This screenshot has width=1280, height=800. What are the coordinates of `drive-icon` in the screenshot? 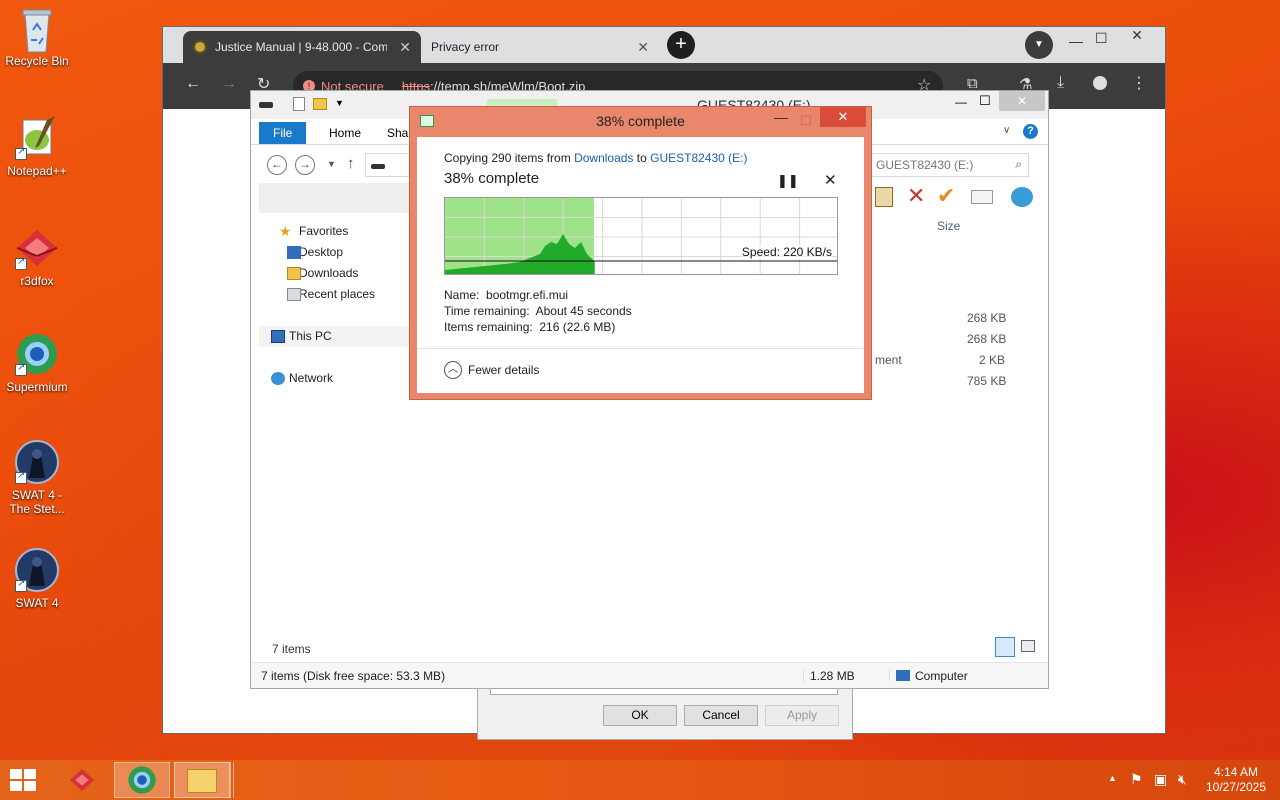 It's located at (266, 105).